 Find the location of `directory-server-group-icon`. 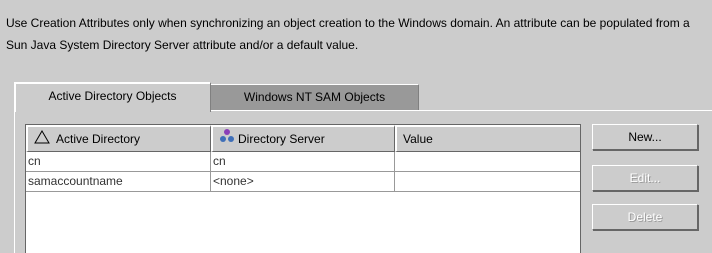

directory-server-group-icon is located at coordinates (227, 140).